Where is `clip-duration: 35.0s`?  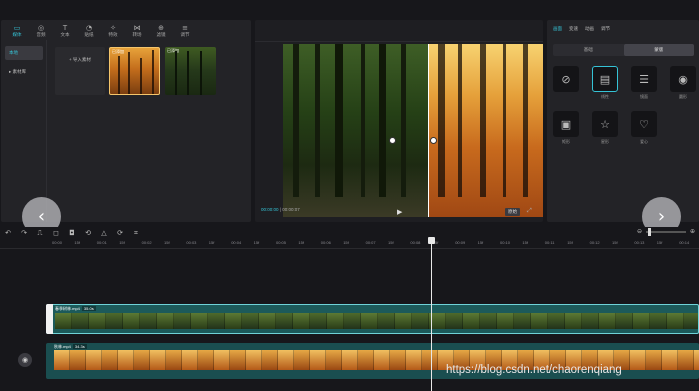 clip-duration: 35.0s is located at coordinates (88, 308).